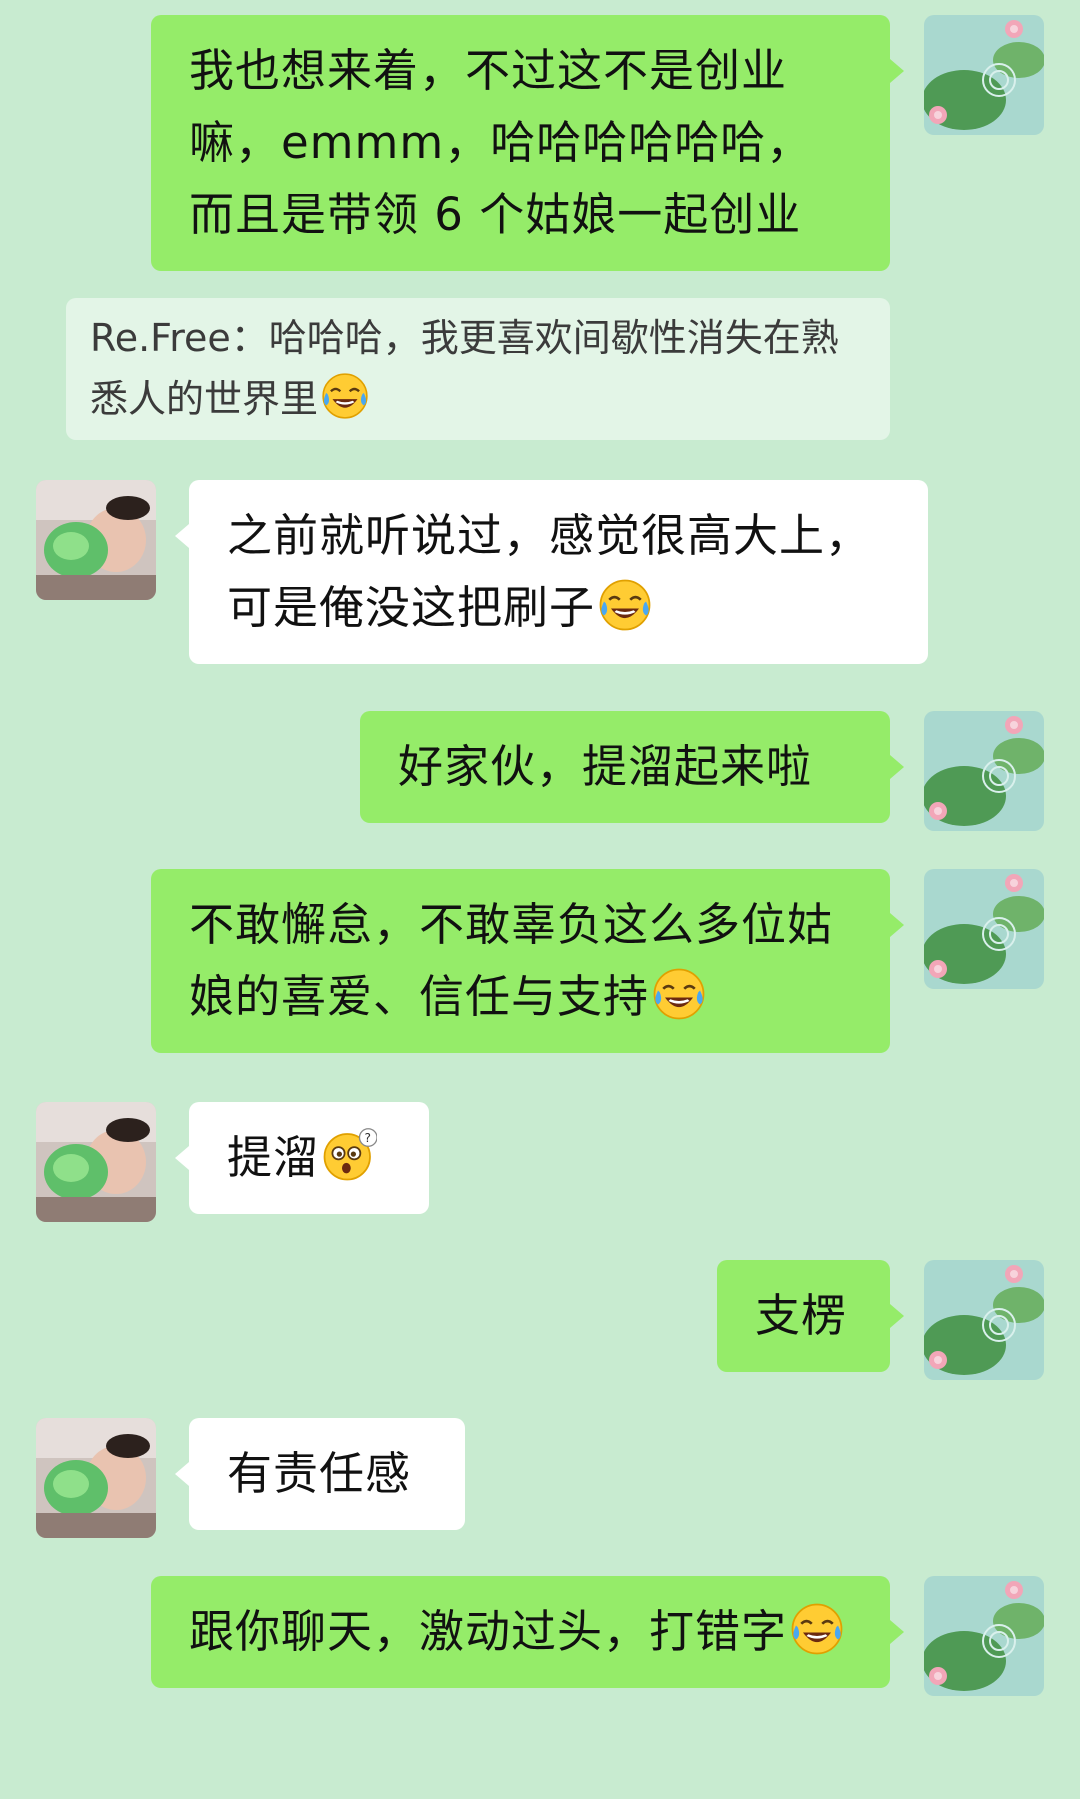 This screenshot has width=1080, height=1799. I want to click on message-bubble: 提溜 ?, so click(302, 1158).